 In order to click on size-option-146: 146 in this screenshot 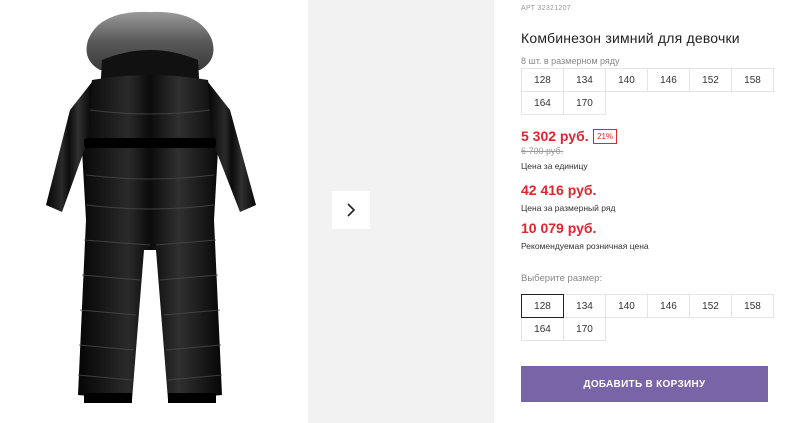, I will do `click(668, 306)`.